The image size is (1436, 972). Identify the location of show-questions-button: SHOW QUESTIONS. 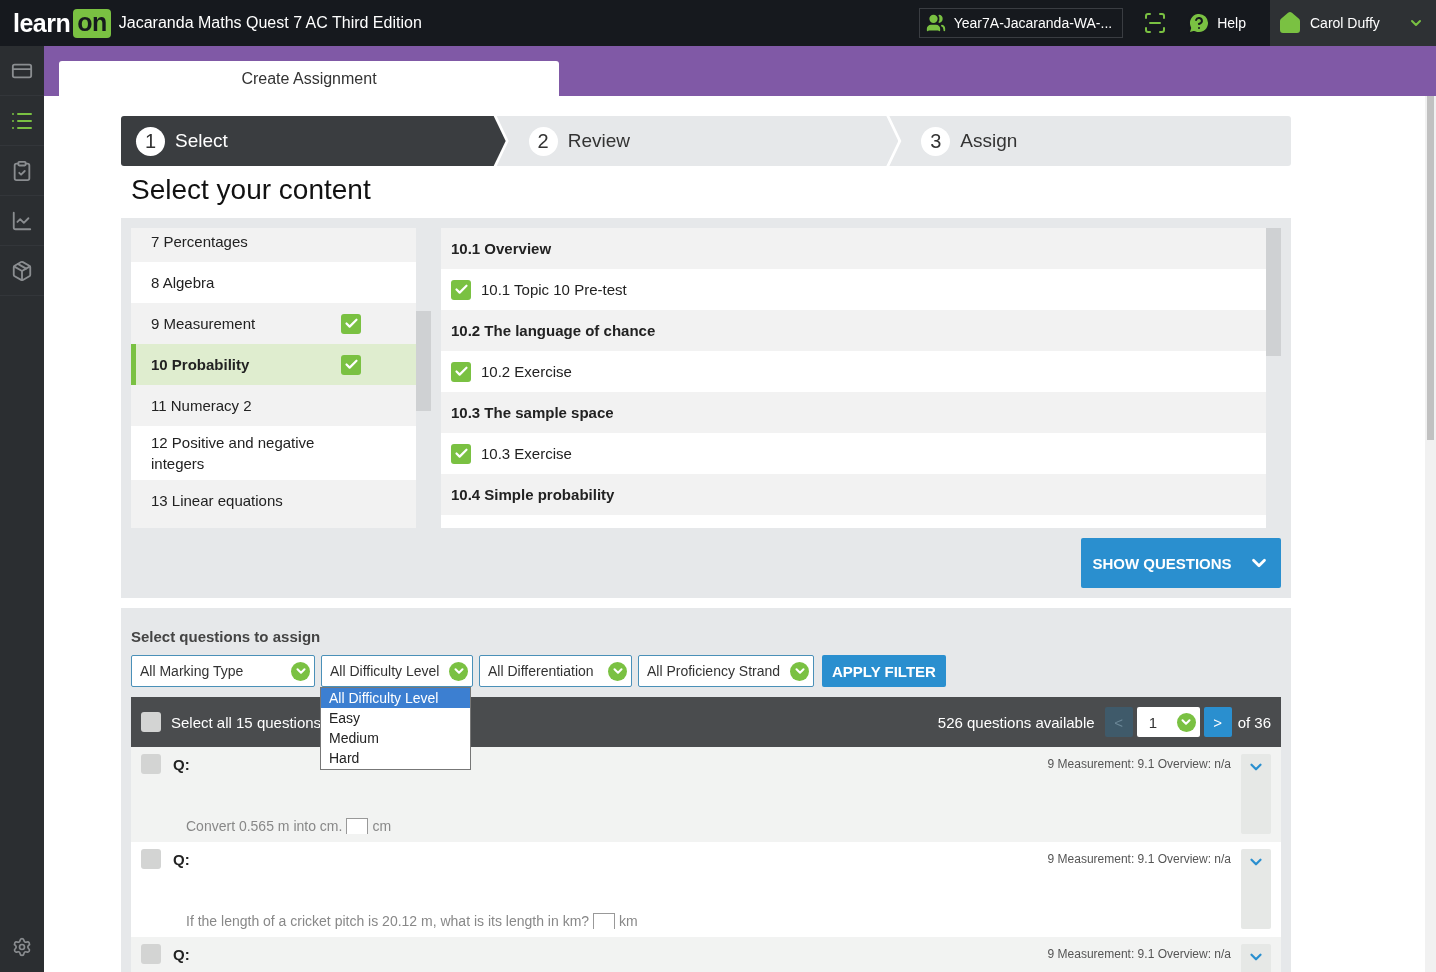
(1181, 563).